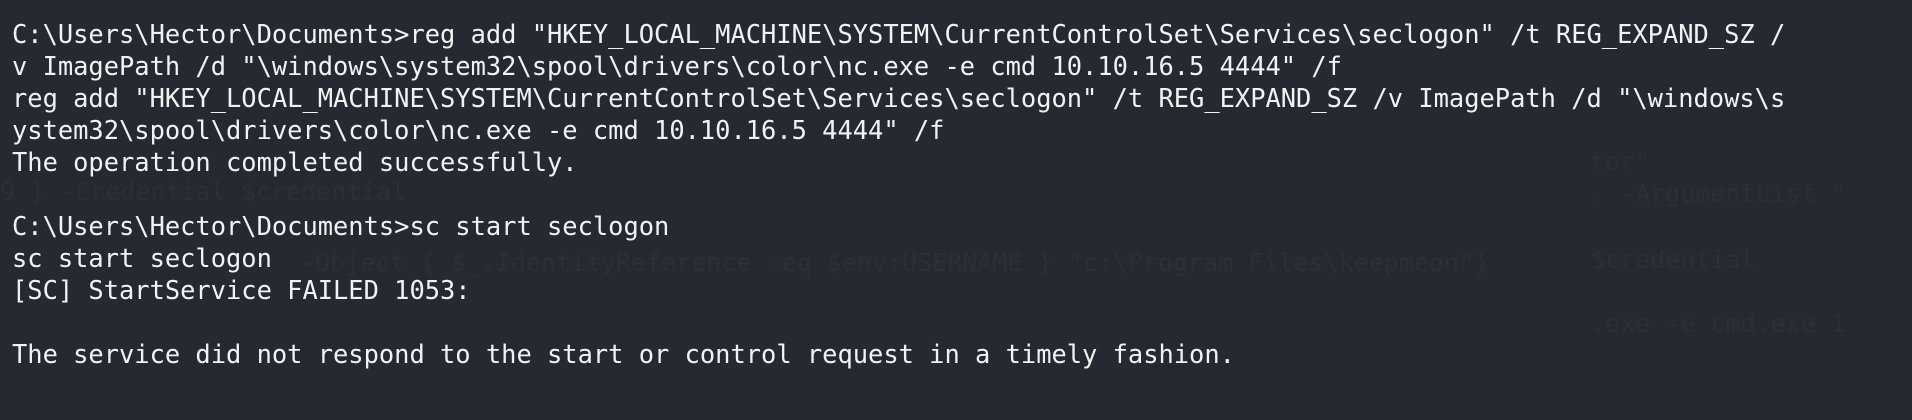 The height and width of the screenshot is (420, 1912). What do you see at coordinates (241, 290) in the screenshot?
I see `error-line: [SC] StartService FAILED 1053:` at bounding box center [241, 290].